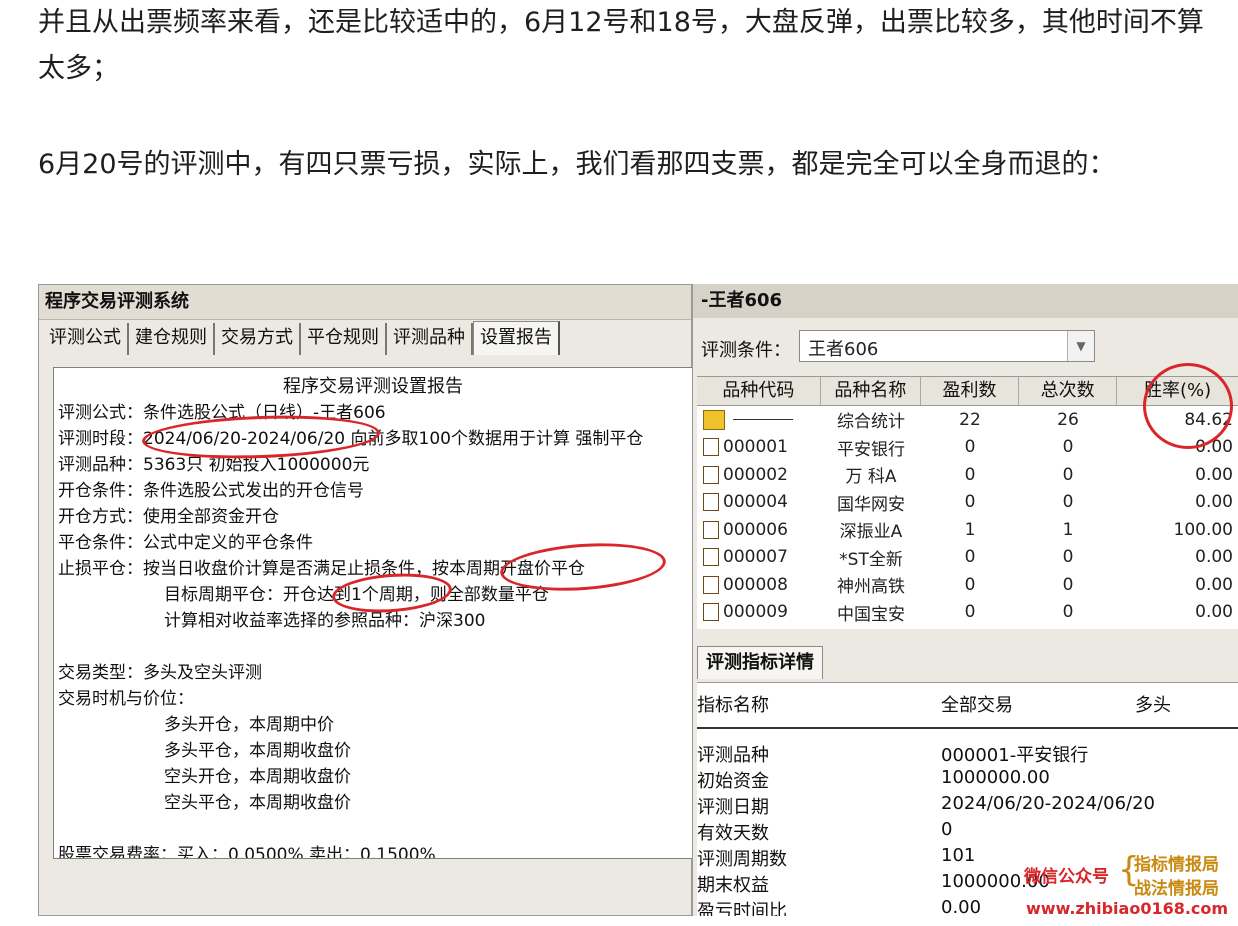 This screenshot has width=1238, height=926. I want to click on row-profit: 22, so click(970, 419).